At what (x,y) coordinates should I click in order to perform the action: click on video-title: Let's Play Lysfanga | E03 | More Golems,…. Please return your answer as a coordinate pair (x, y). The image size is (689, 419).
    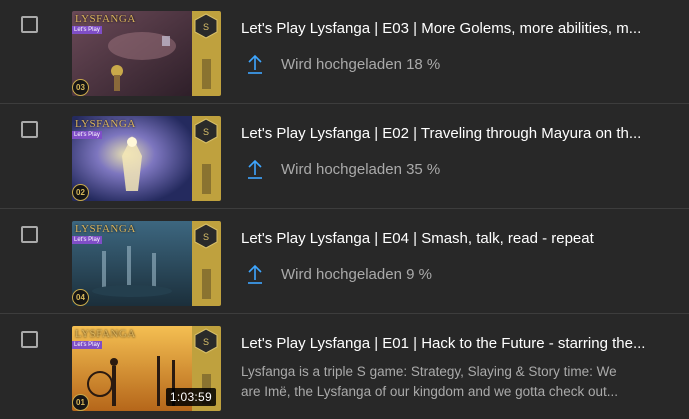
    Looking at the image, I should click on (455, 28).